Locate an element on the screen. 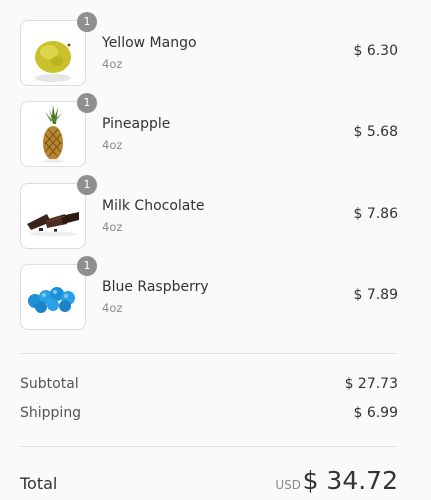  currency-code: USD is located at coordinates (288, 485).